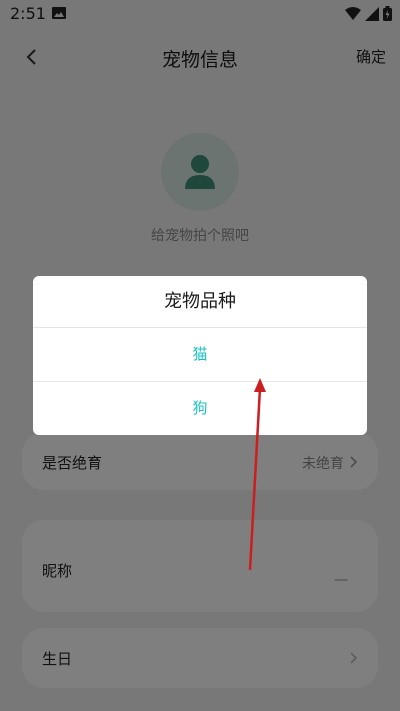 This screenshot has width=400, height=711. I want to click on annotation-arrow, so click(257, 474).